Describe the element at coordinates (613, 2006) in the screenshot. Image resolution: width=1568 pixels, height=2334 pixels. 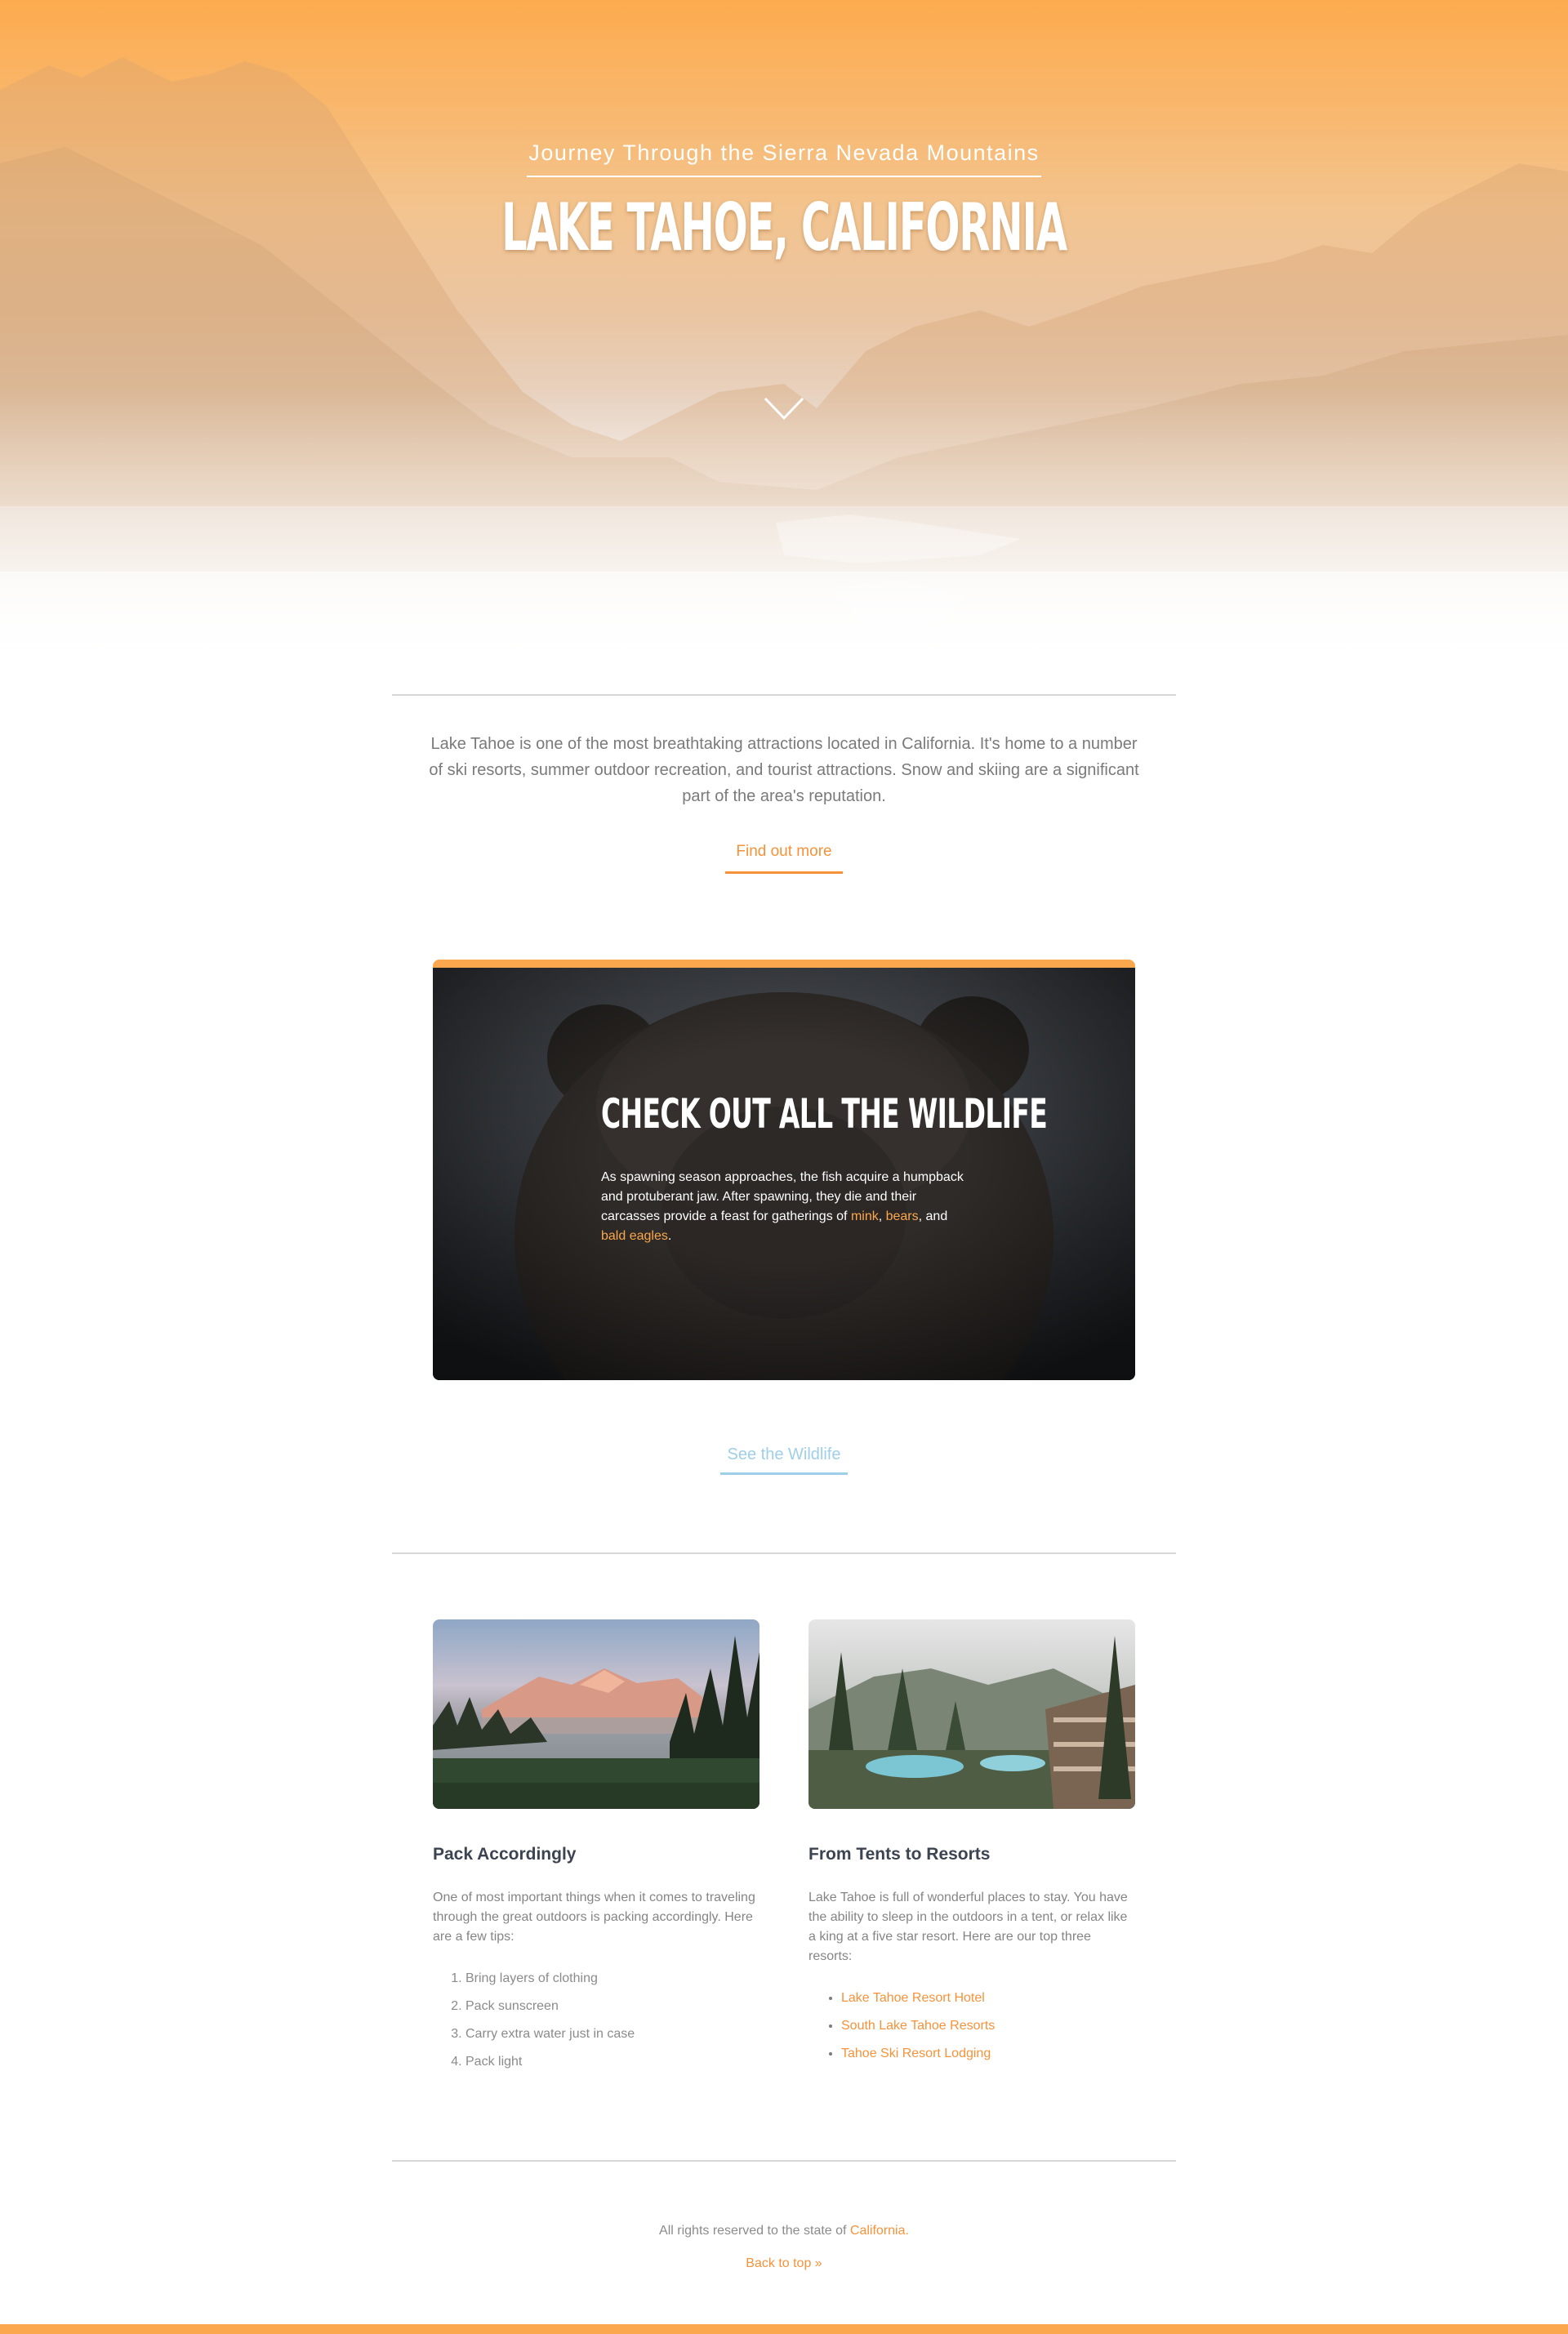
I see `list-item: Pack sunscreen` at that location.